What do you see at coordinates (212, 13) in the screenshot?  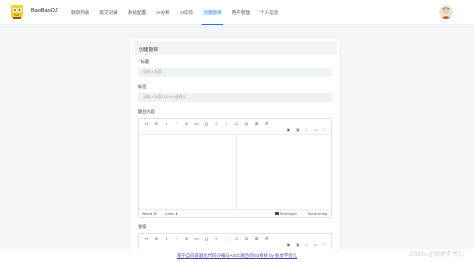 I see `nav-item-create-problem: 创建题目` at bounding box center [212, 13].